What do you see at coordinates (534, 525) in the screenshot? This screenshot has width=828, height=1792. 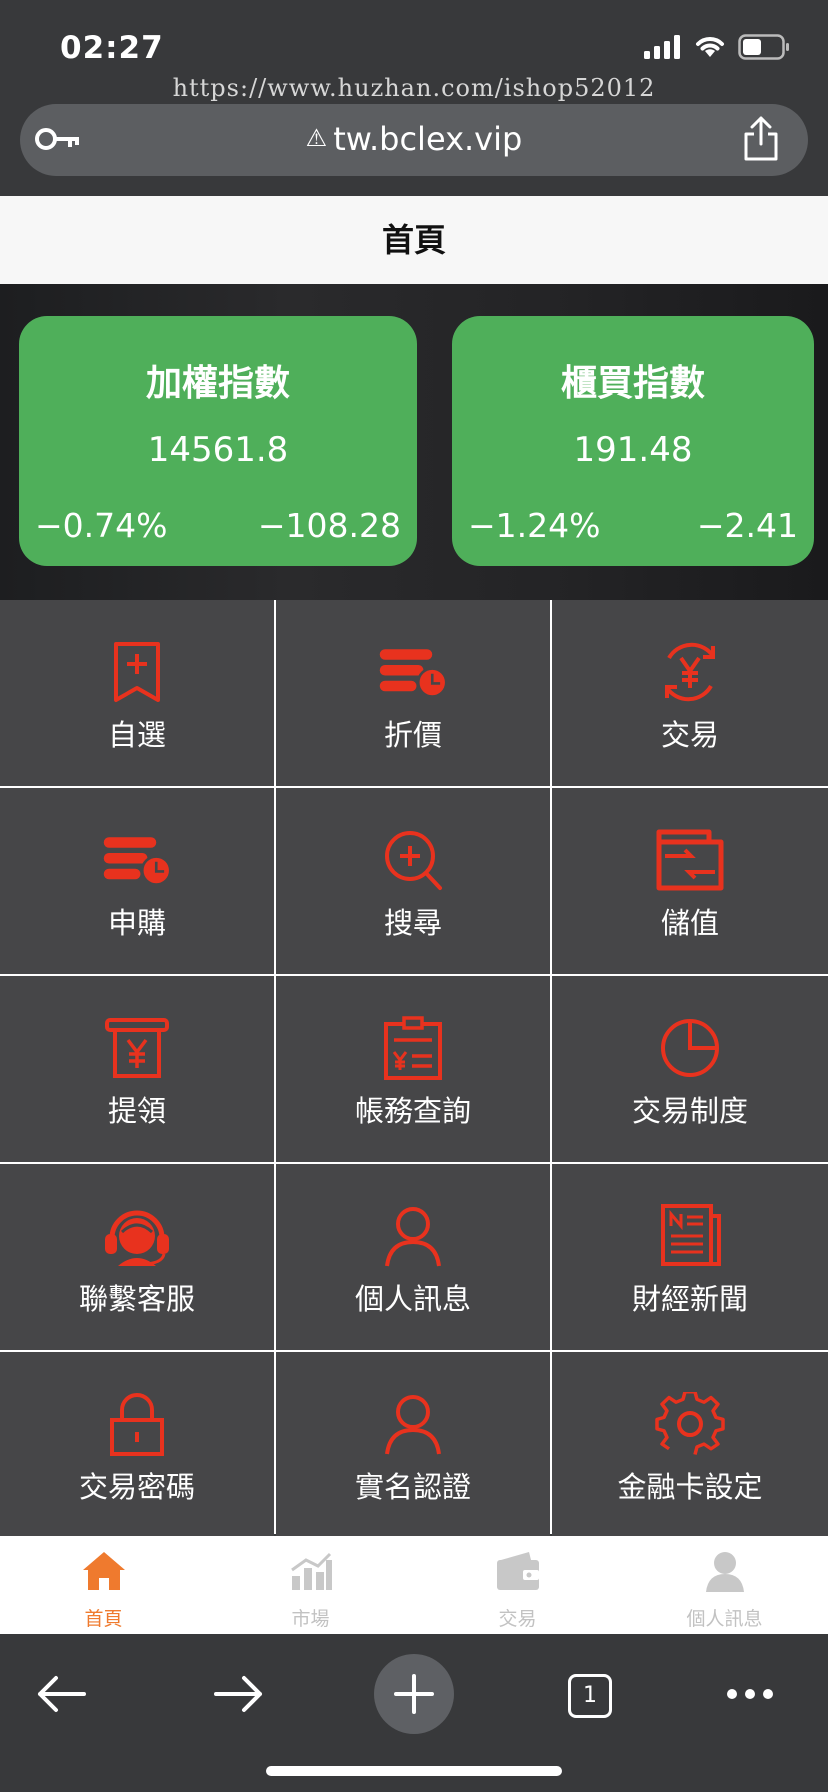 I see `index-change-pct: −1.24%` at bounding box center [534, 525].